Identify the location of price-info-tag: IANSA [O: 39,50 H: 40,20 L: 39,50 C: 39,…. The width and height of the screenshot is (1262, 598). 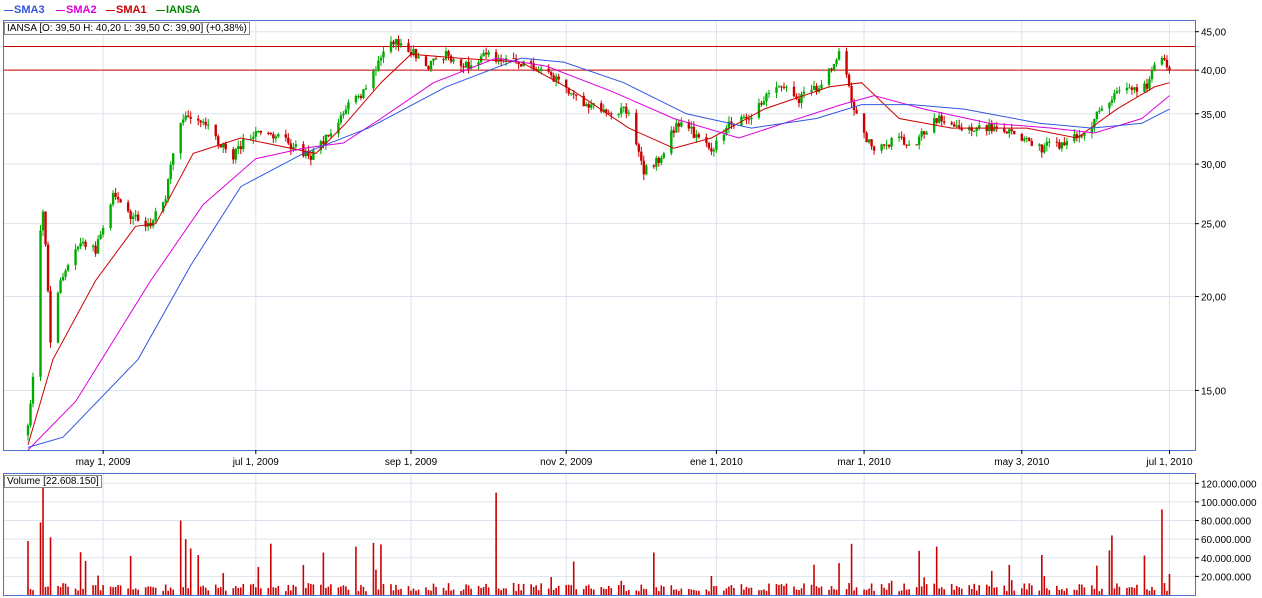
(127, 28).